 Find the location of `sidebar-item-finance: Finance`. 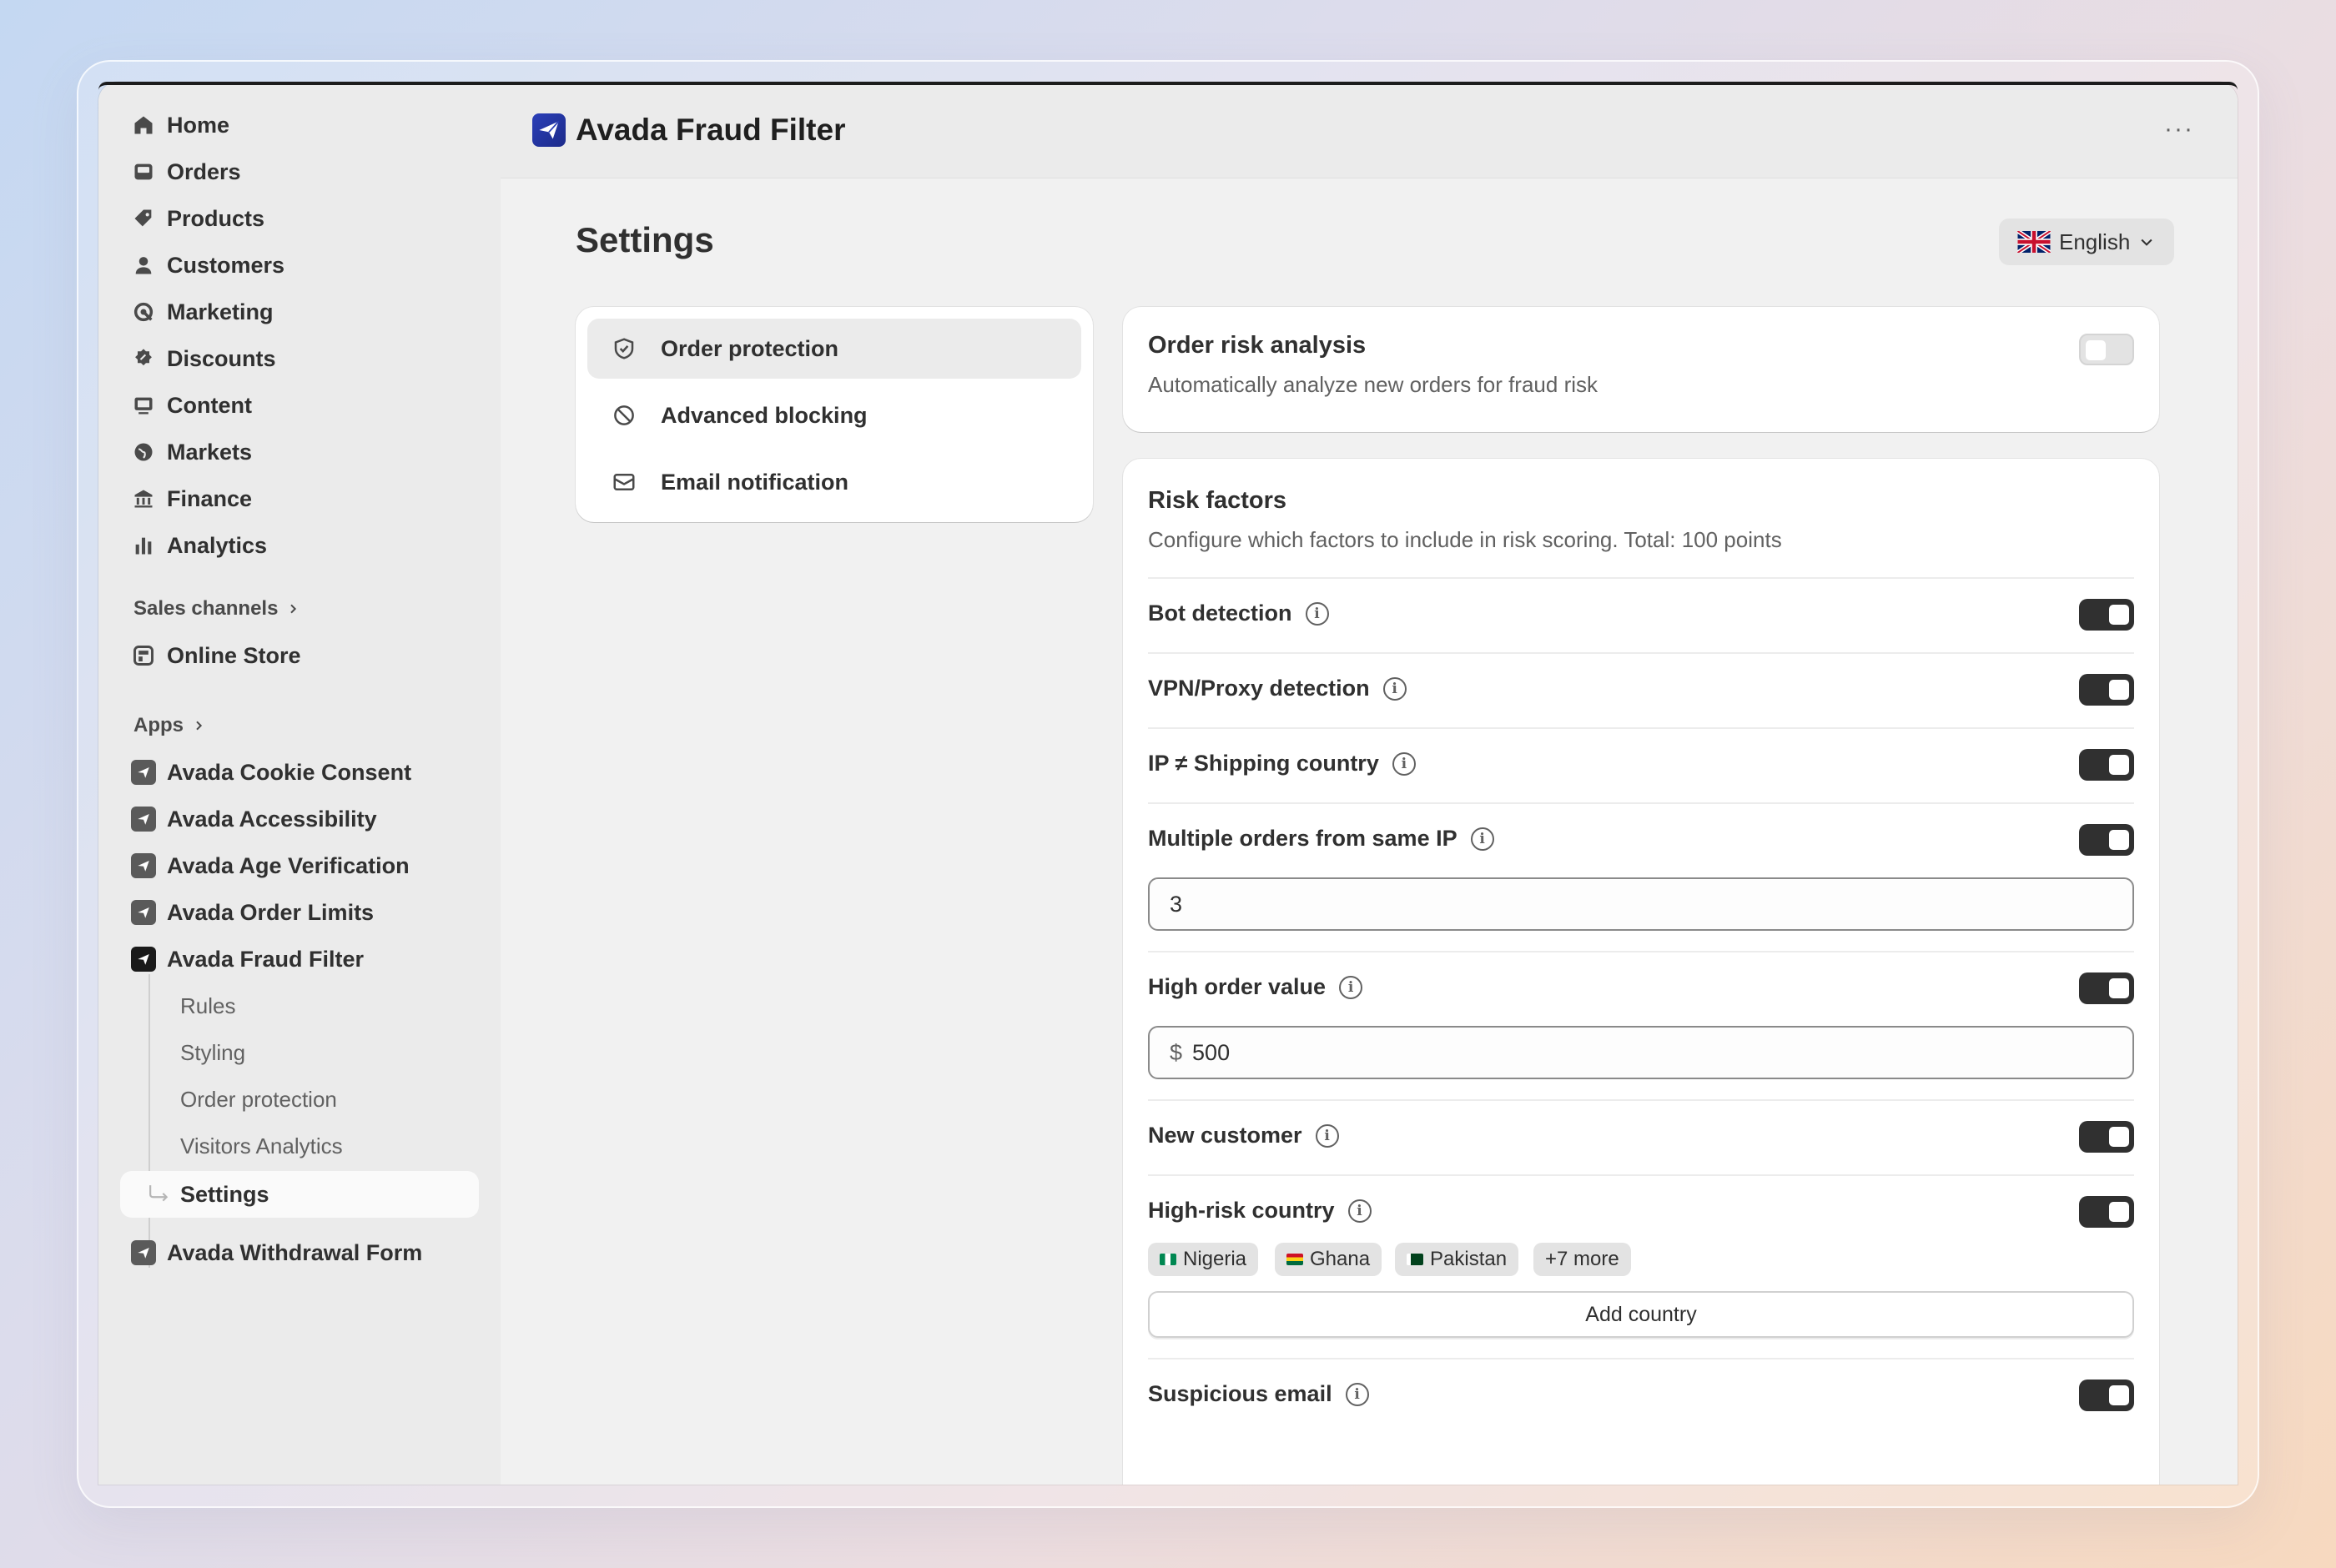

sidebar-item-finance: Finance is located at coordinates (299, 498).